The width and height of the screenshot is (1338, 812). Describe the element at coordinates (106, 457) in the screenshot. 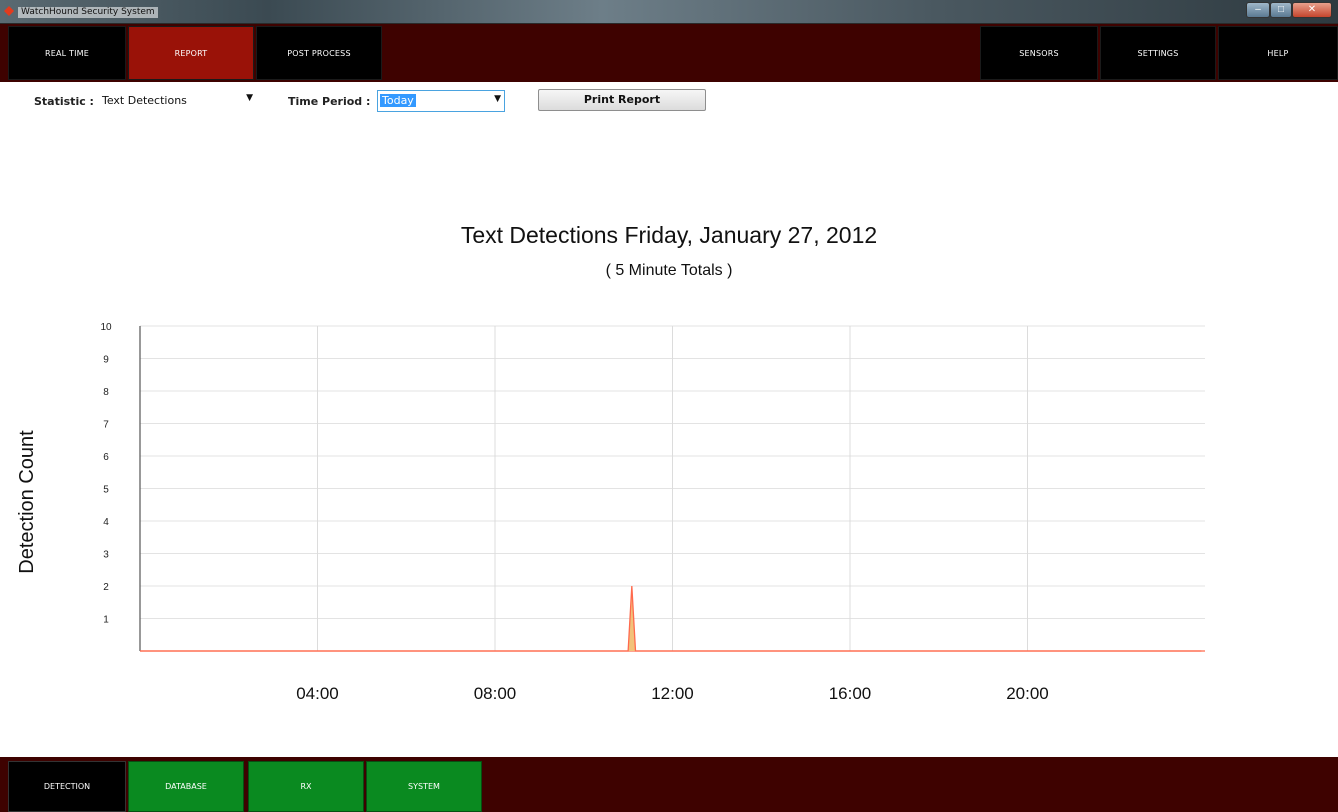

I see `y-tick-label: 6` at that location.